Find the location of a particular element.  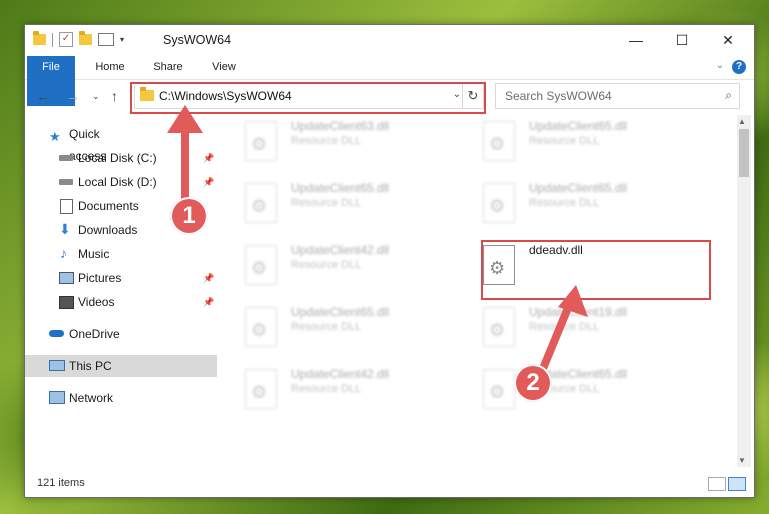

tab-home: Home is located at coordinates (110, 67).